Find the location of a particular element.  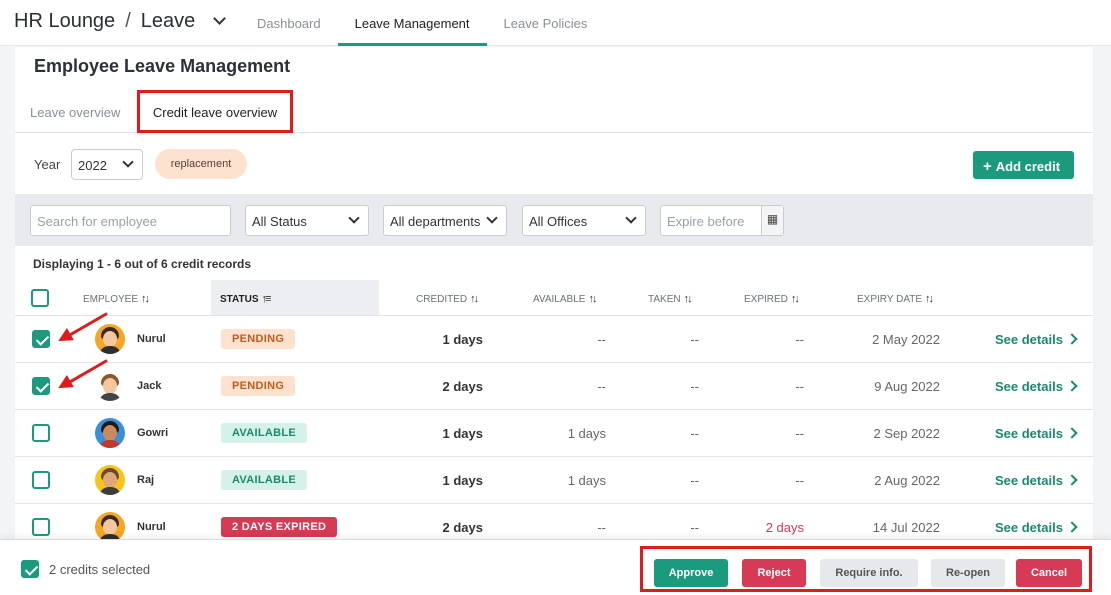

col-available: AVAILABLE ↑↓ is located at coordinates (565, 299).